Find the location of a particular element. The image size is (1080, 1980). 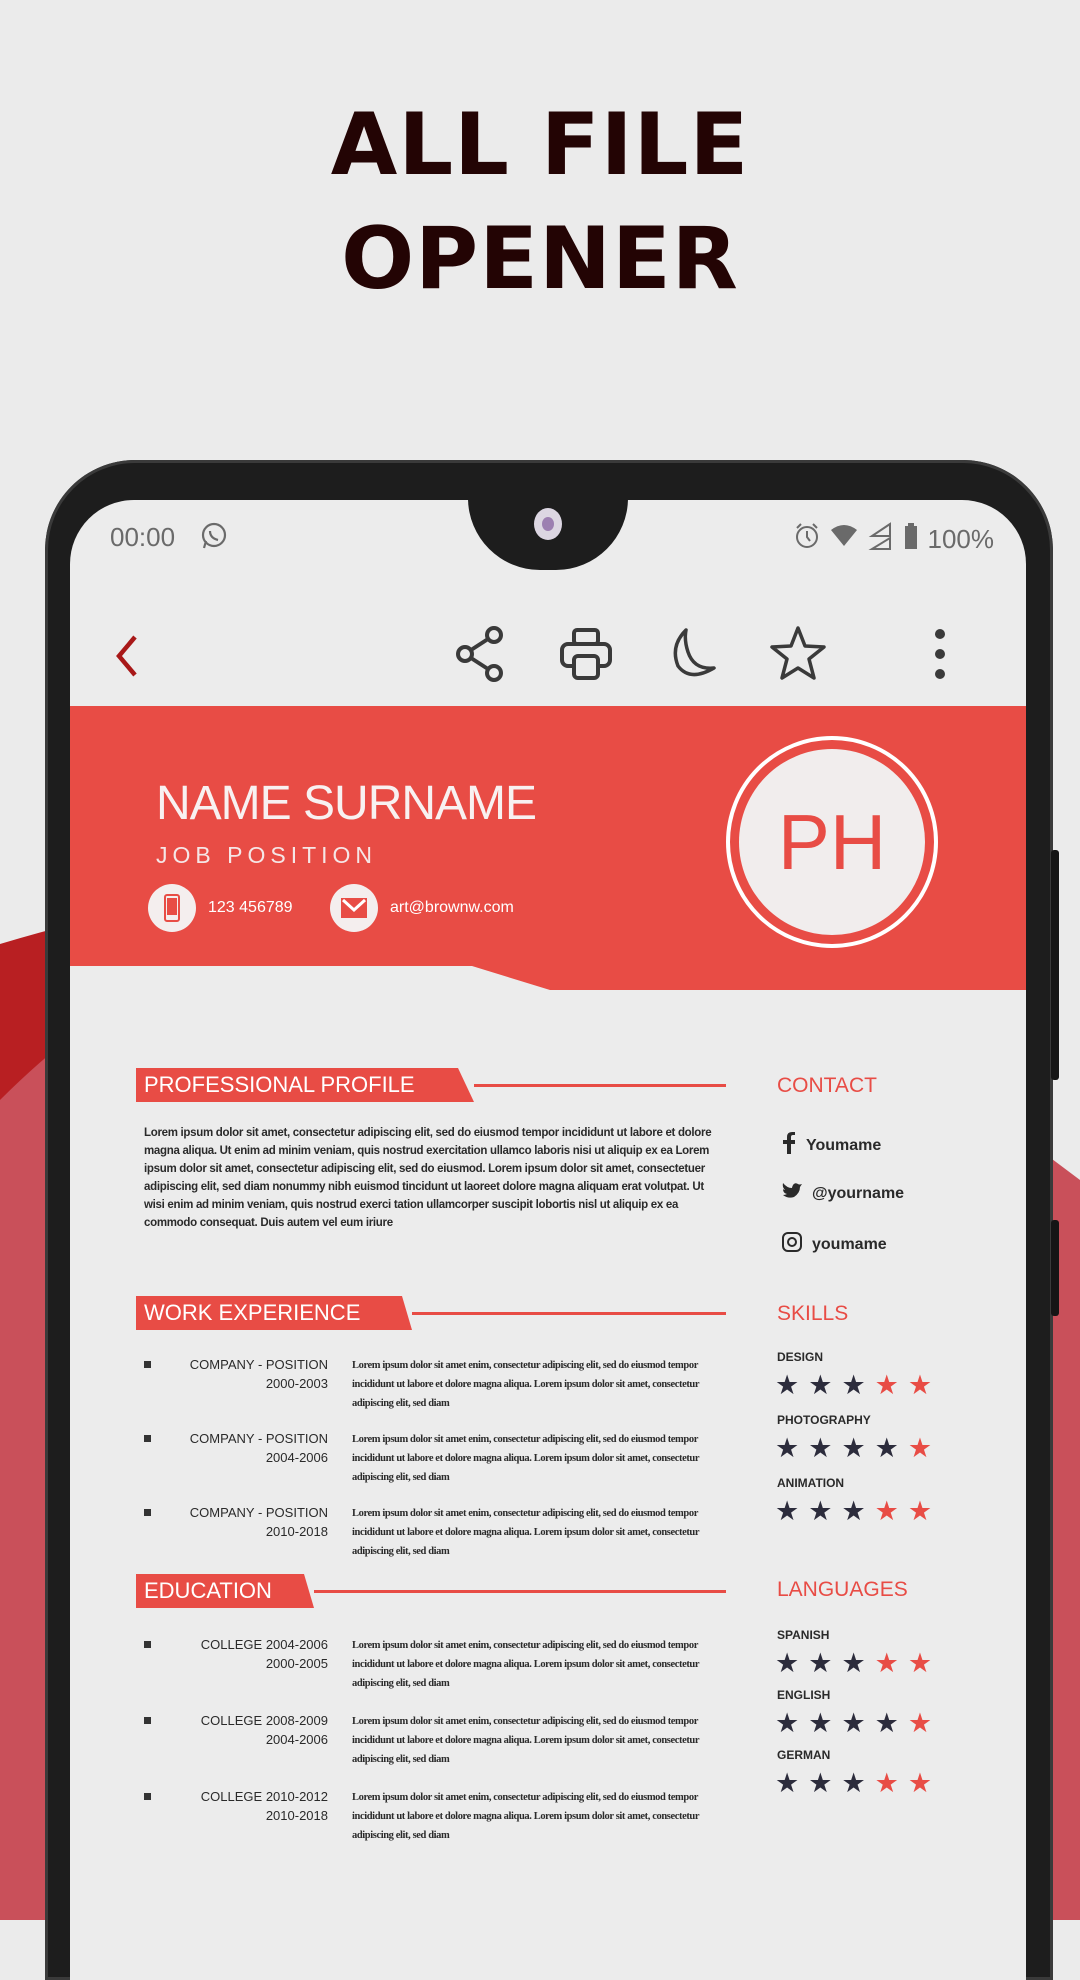

printer-icon is located at coordinates (586, 656).